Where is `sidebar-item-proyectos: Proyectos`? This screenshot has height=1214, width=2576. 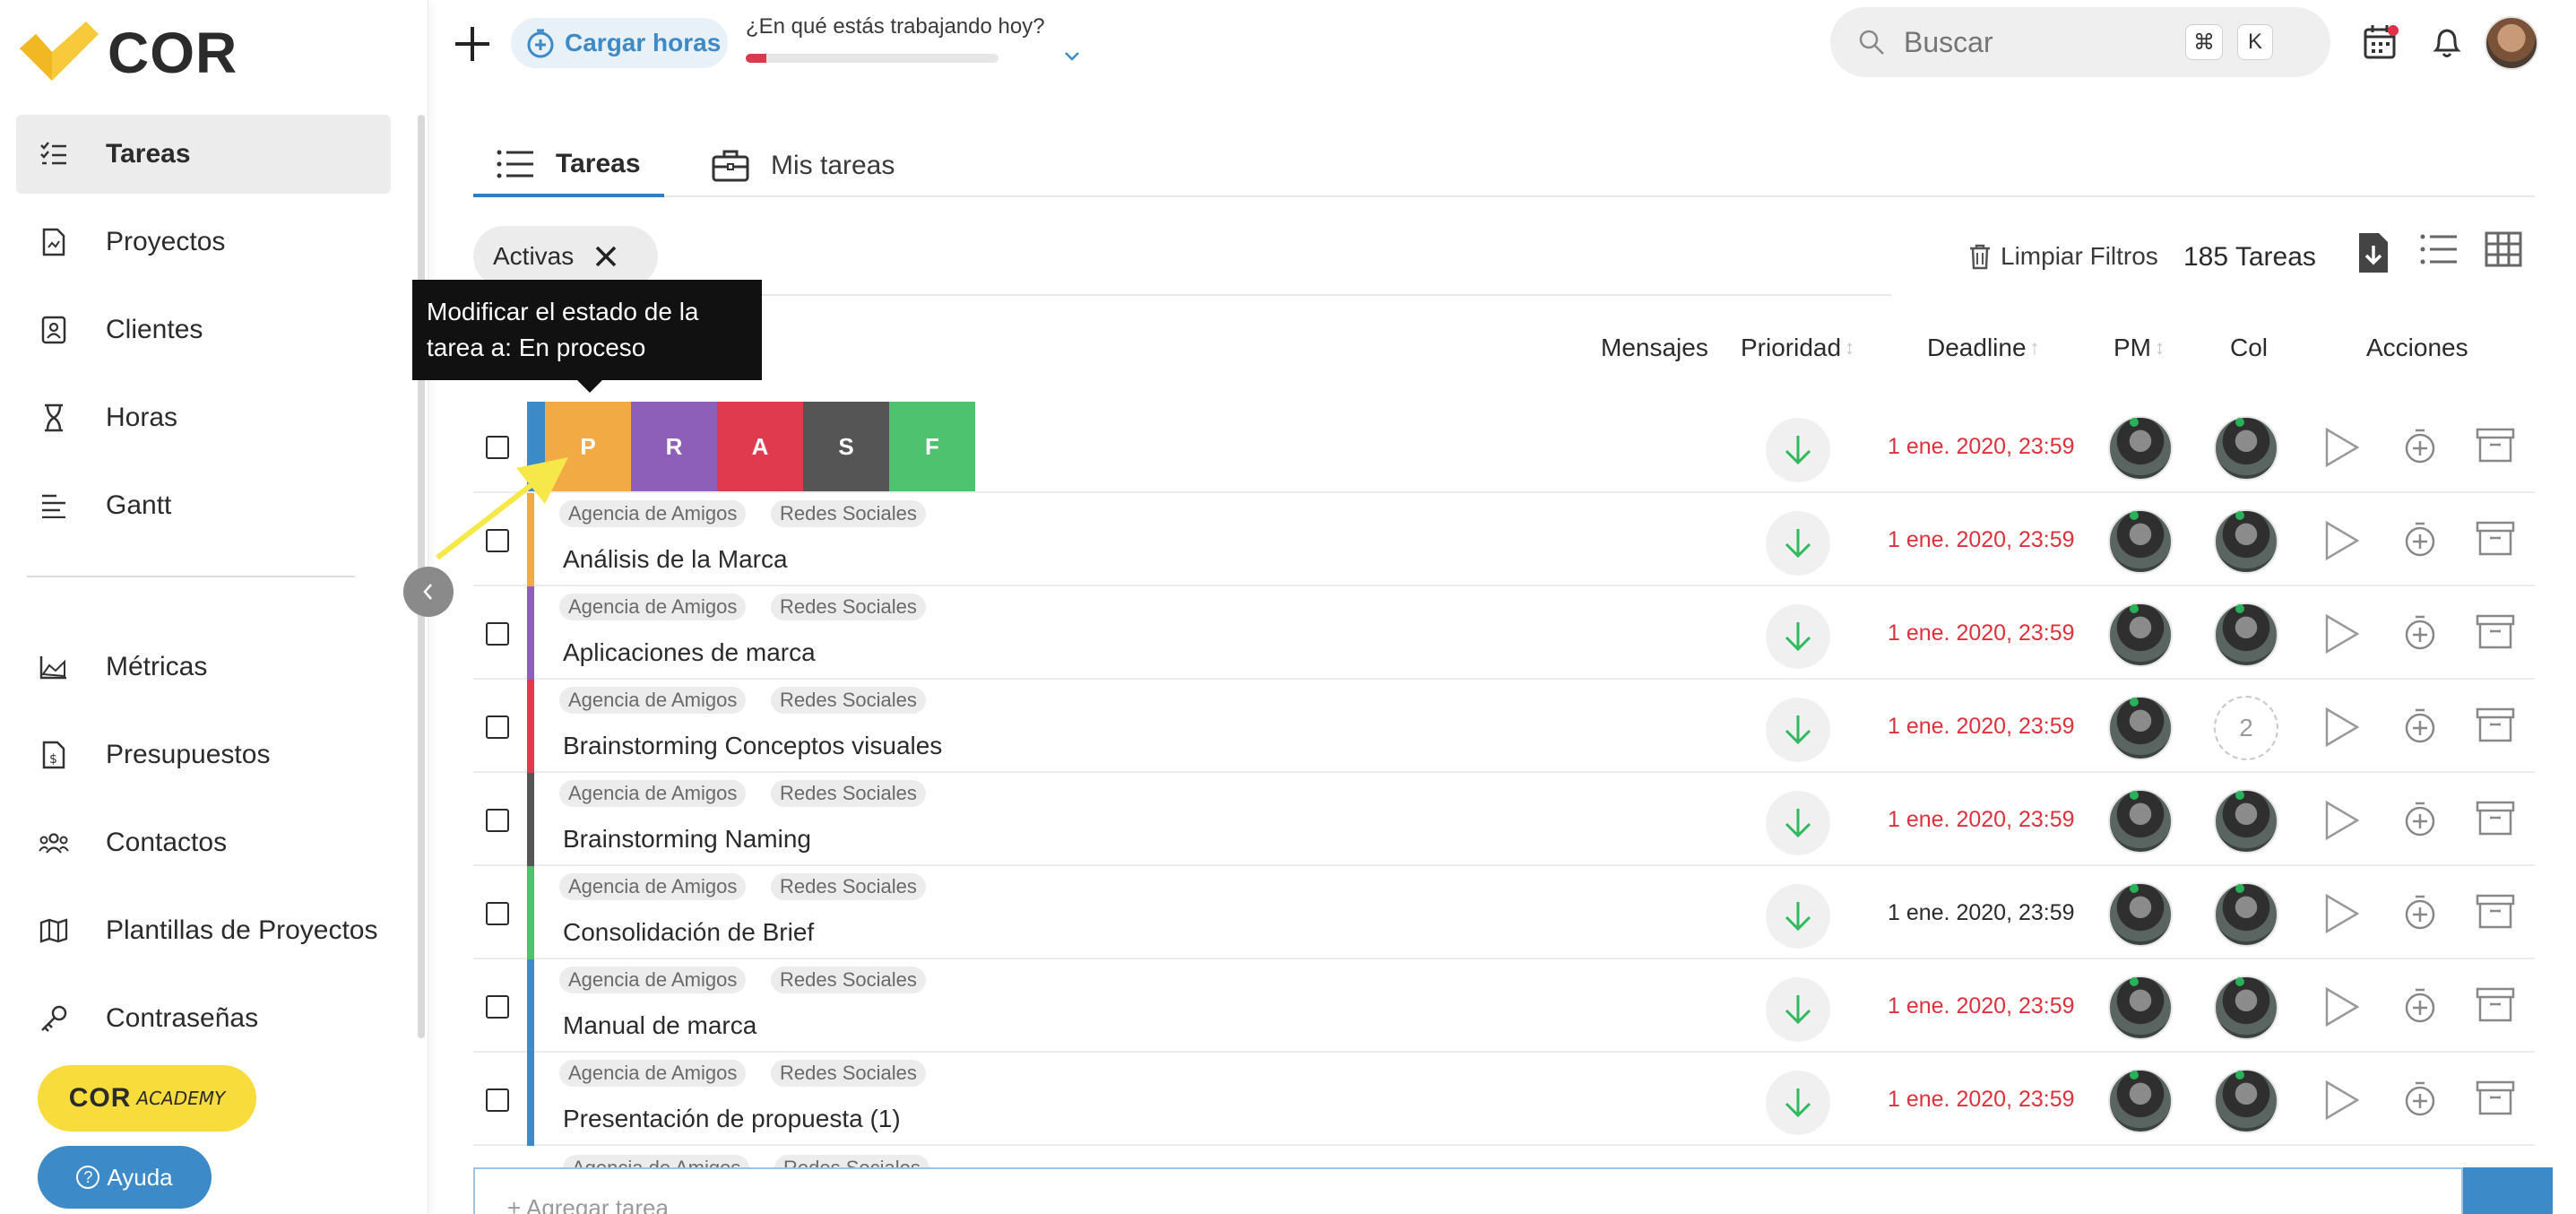 sidebar-item-proyectos: Proyectos is located at coordinates (203, 242).